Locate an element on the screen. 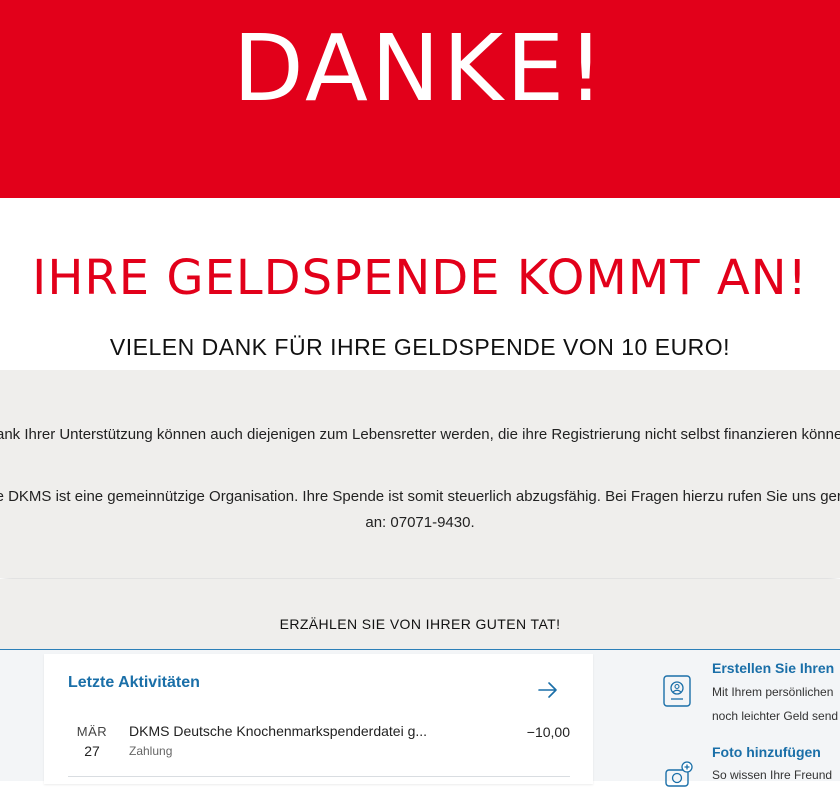 This screenshot has height=799, width=840. activity-month: MÄR is located at coordinates (92, 731).